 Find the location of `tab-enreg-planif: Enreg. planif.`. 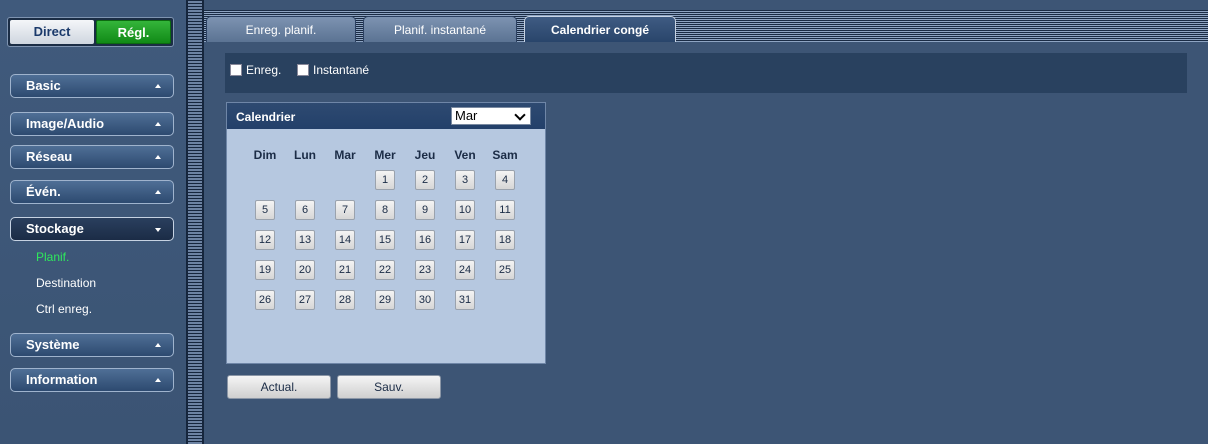

tab-enreg-planif: Enreg. planif. is located at coordinates (281, 29).